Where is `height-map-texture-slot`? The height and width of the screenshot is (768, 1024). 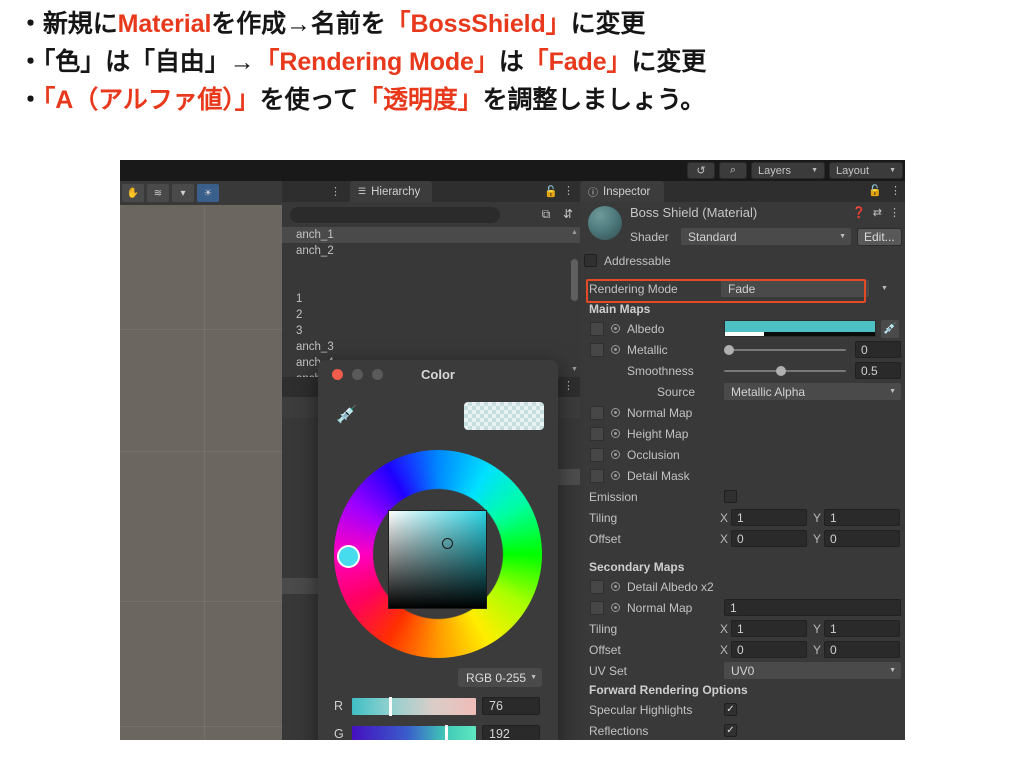
height-map-texture-slot is located at coordinates (597, 433).